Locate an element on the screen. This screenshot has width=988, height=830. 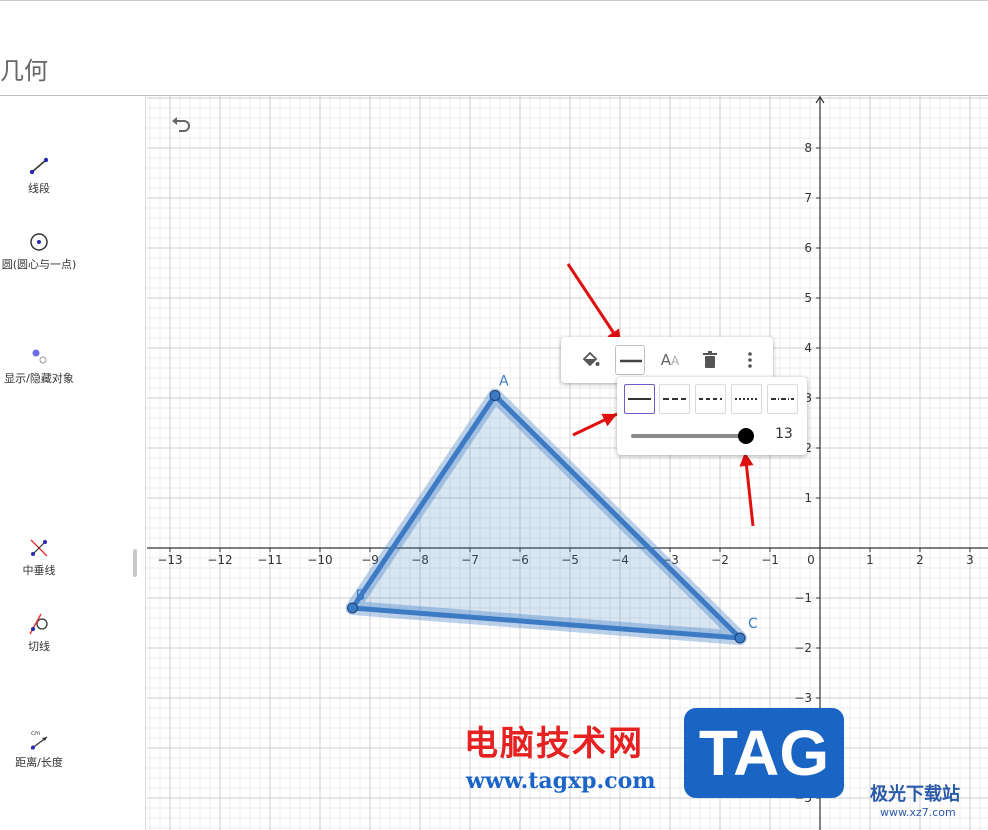
fill-color-button is located at coordinates (590, 360).